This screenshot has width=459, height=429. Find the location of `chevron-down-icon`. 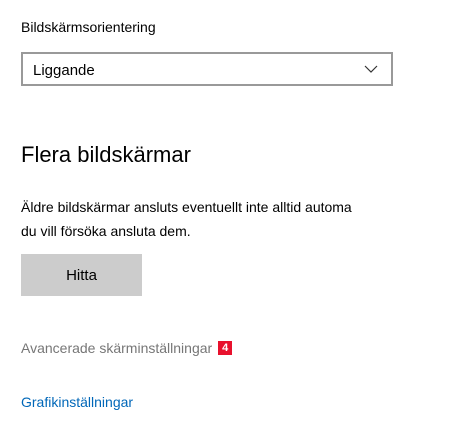

chevron-down-icon is located at coordinates (371, 69).